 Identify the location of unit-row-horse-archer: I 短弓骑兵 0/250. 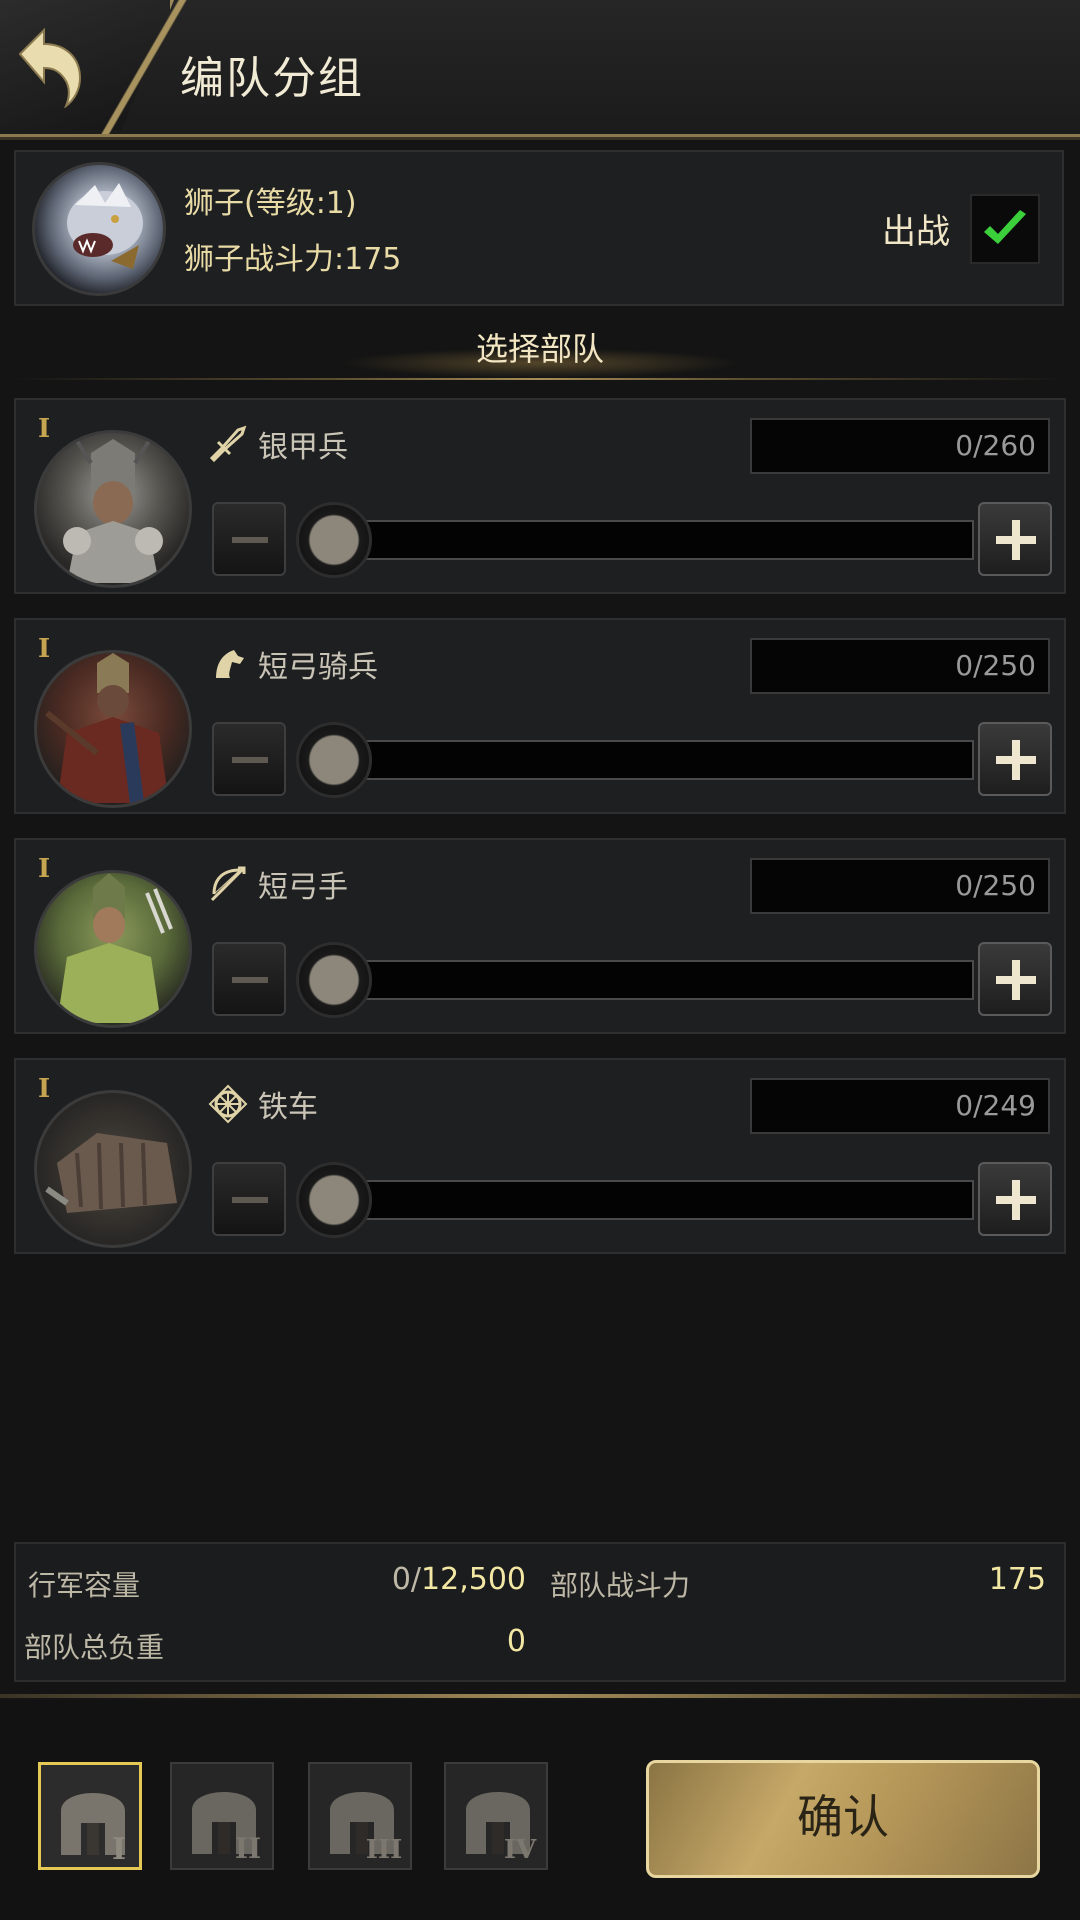
(540, 716).